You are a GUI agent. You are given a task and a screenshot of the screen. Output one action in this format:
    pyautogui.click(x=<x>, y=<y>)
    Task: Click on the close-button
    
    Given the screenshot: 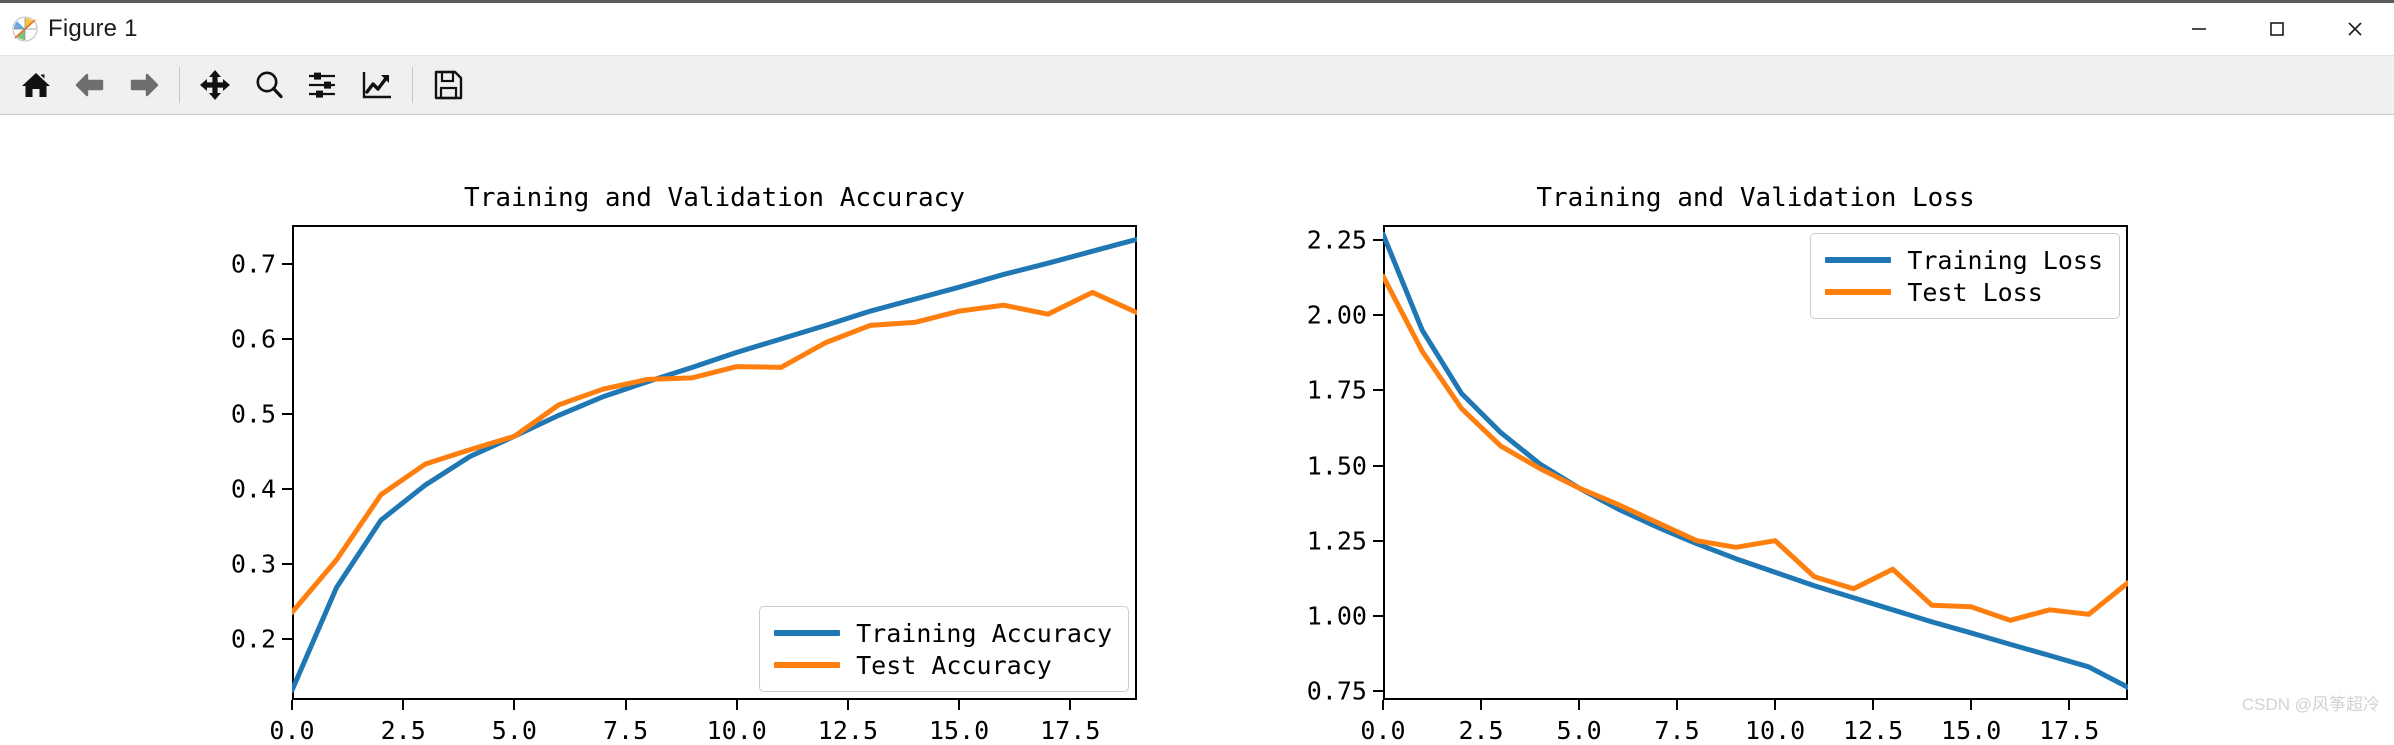 What is the action you would take?
    pyautogui.click(x=2355, y=29)
    